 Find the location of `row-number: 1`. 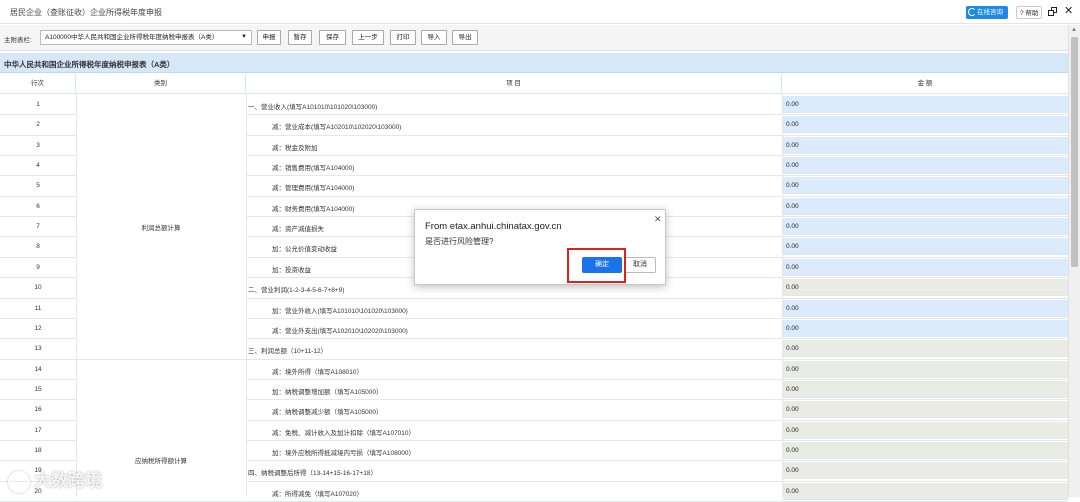

row-number: 1 is located at coordinates (38, 104).